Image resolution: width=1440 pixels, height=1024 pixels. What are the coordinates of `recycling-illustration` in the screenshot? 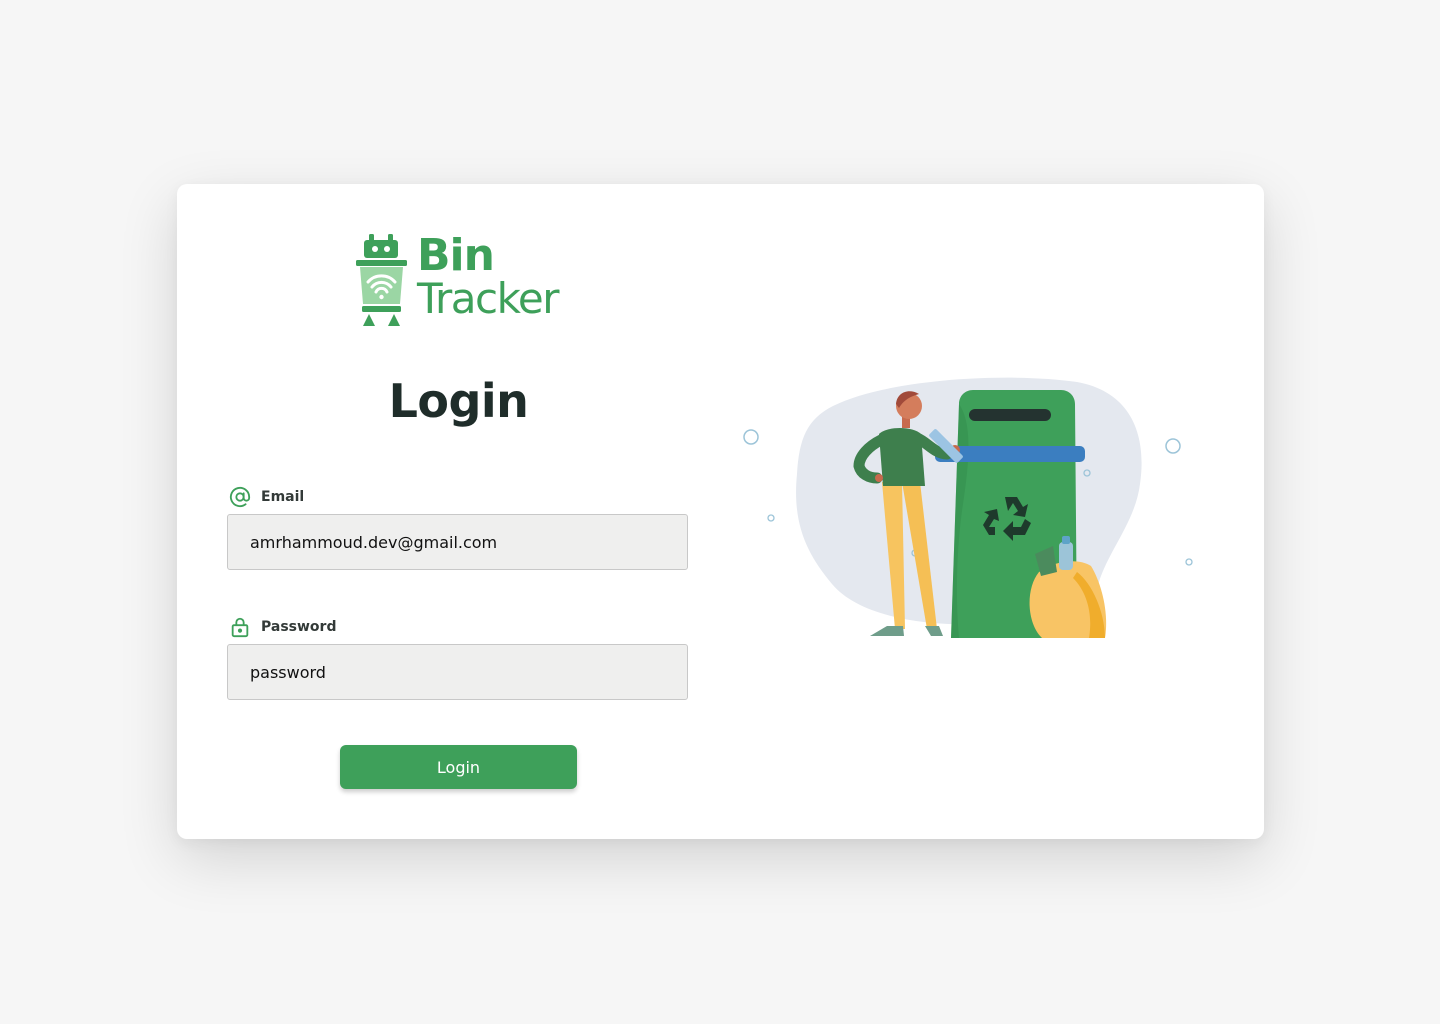 It's located at (968, 507).